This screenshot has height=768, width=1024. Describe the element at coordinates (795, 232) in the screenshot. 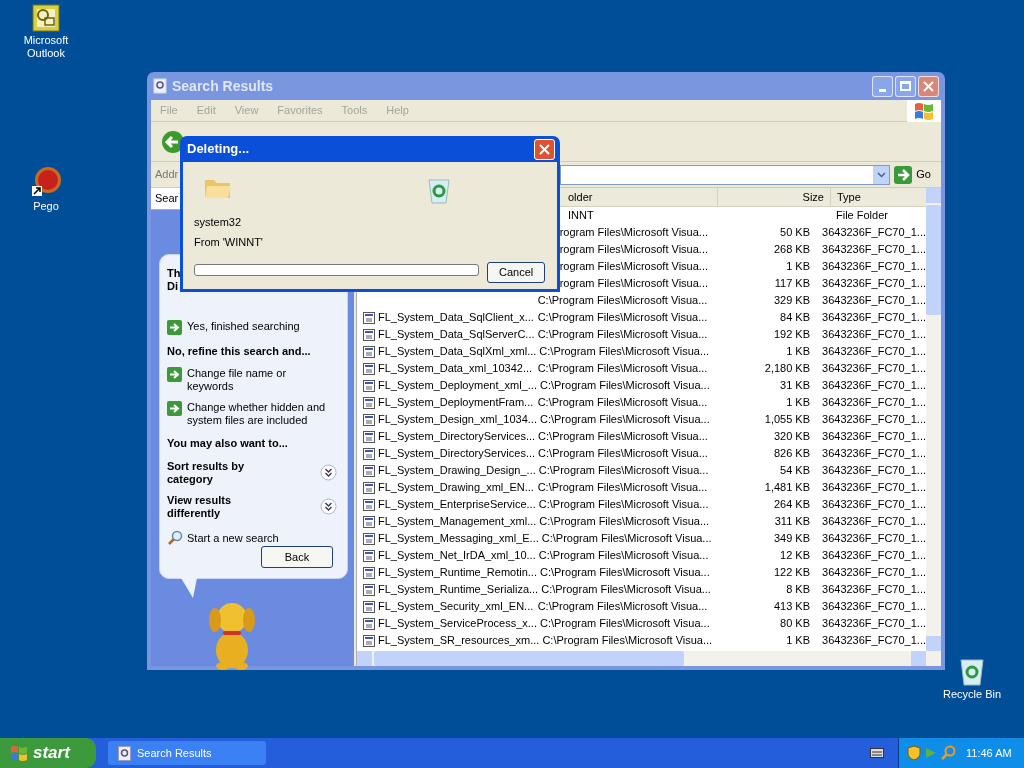

I see `file-size: 50 KB` at that location.